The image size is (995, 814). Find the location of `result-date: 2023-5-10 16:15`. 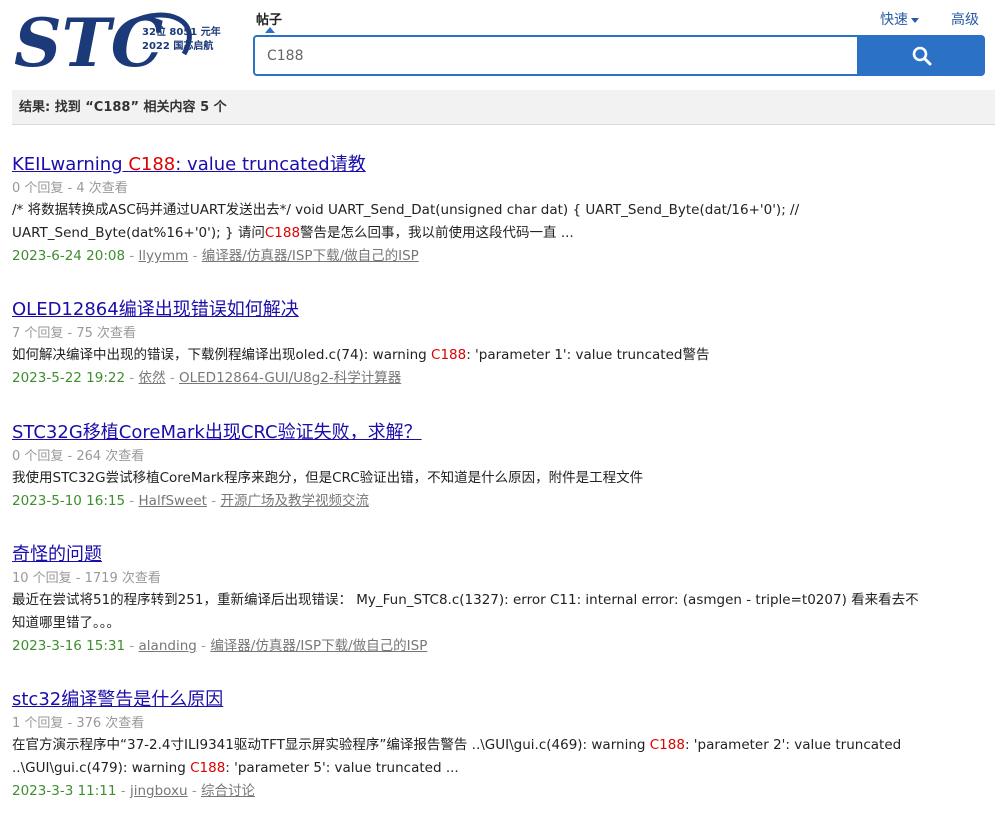

result-date: 2023-5-10 16:15 is located at coordinates (69, 501).